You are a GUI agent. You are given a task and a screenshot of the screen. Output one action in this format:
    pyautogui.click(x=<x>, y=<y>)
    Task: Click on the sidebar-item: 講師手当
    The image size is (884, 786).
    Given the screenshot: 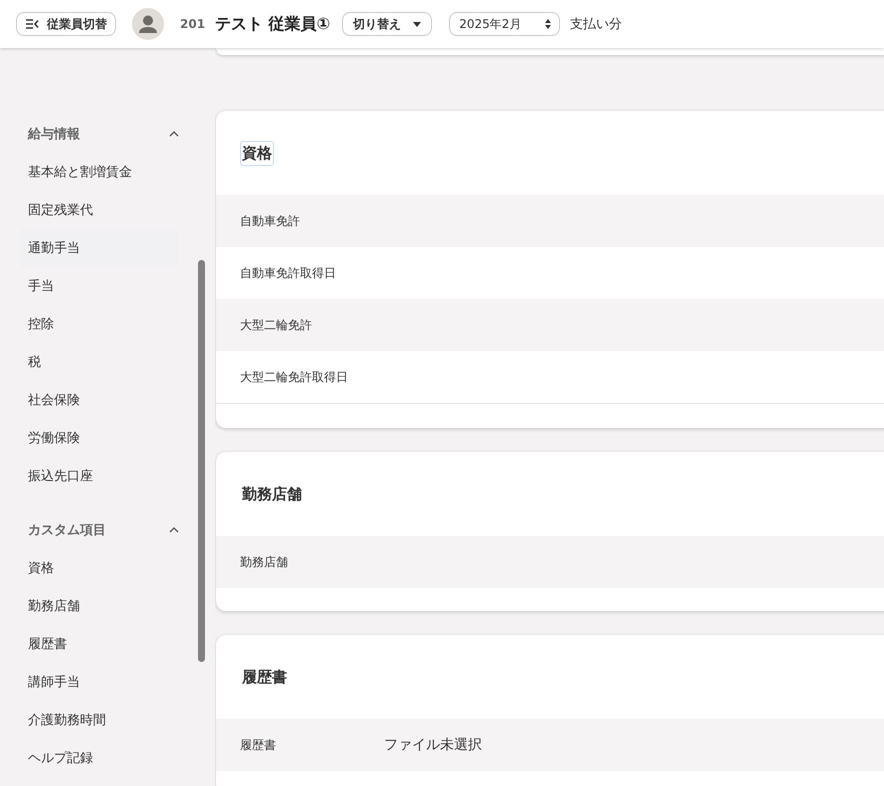 What is the action you would take?
    pyautogui.click(x=99, y=682)
    